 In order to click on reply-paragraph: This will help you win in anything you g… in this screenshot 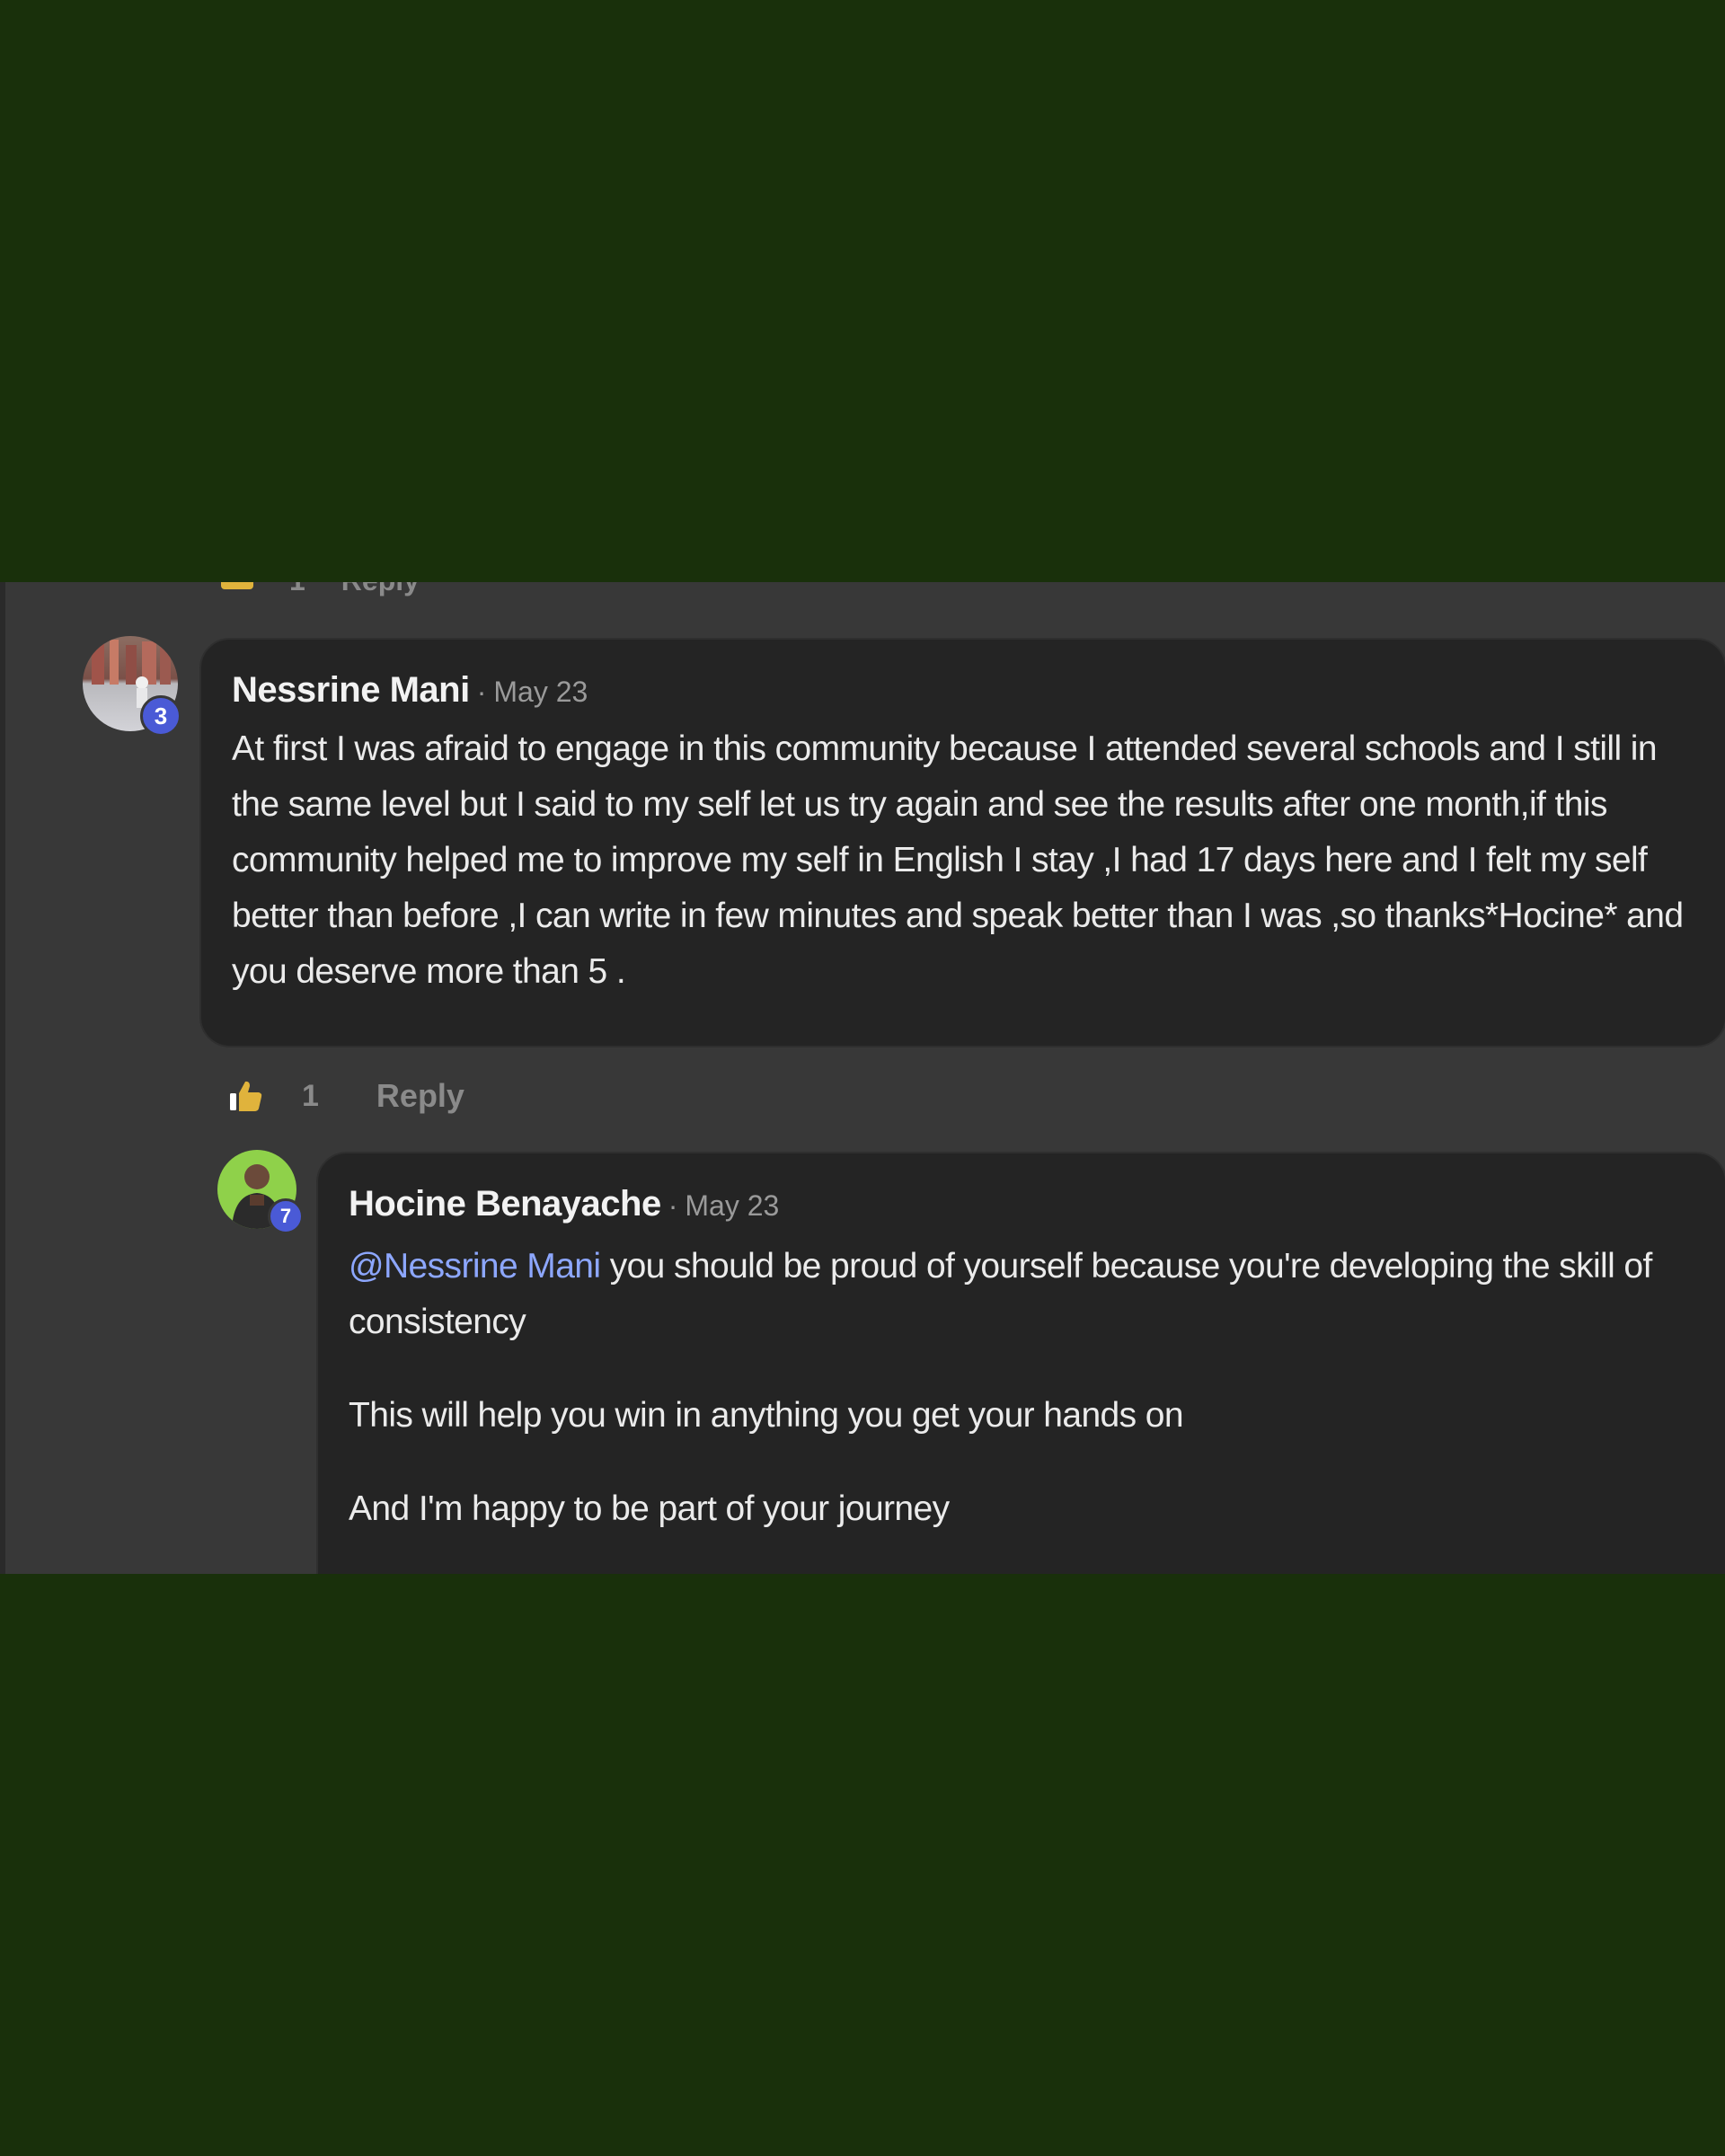, I will do `click(766, 1416)`.